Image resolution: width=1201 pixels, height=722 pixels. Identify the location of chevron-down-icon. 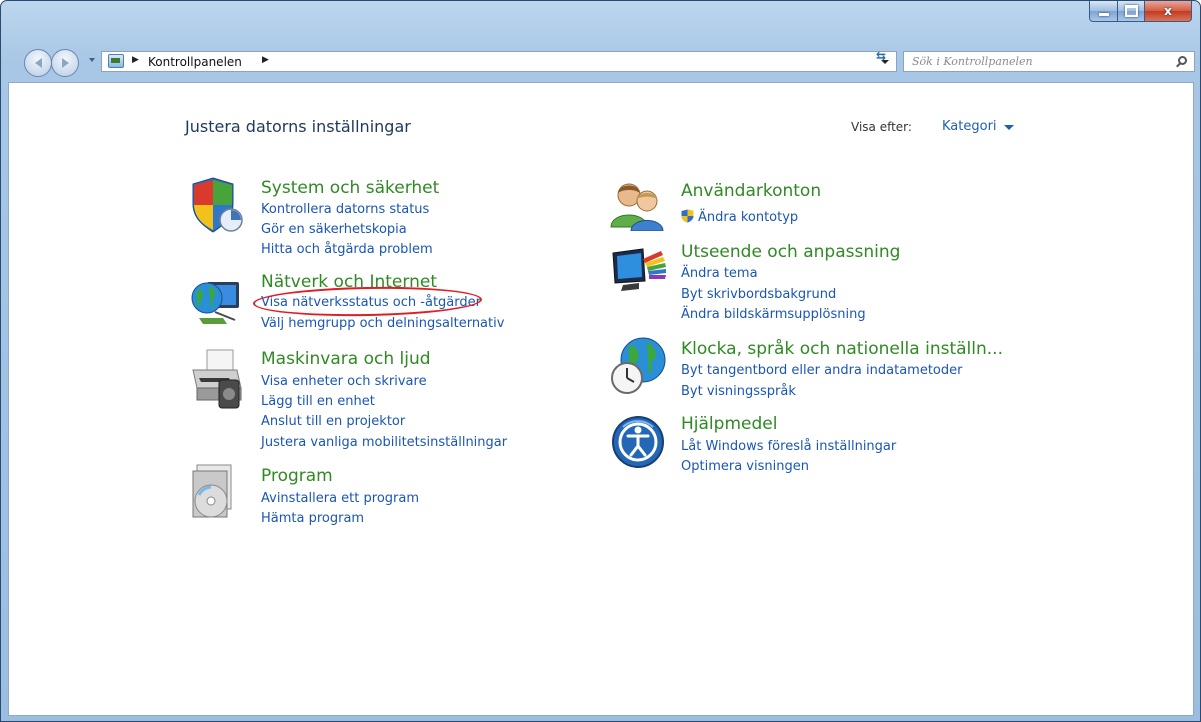
(1009, 127).